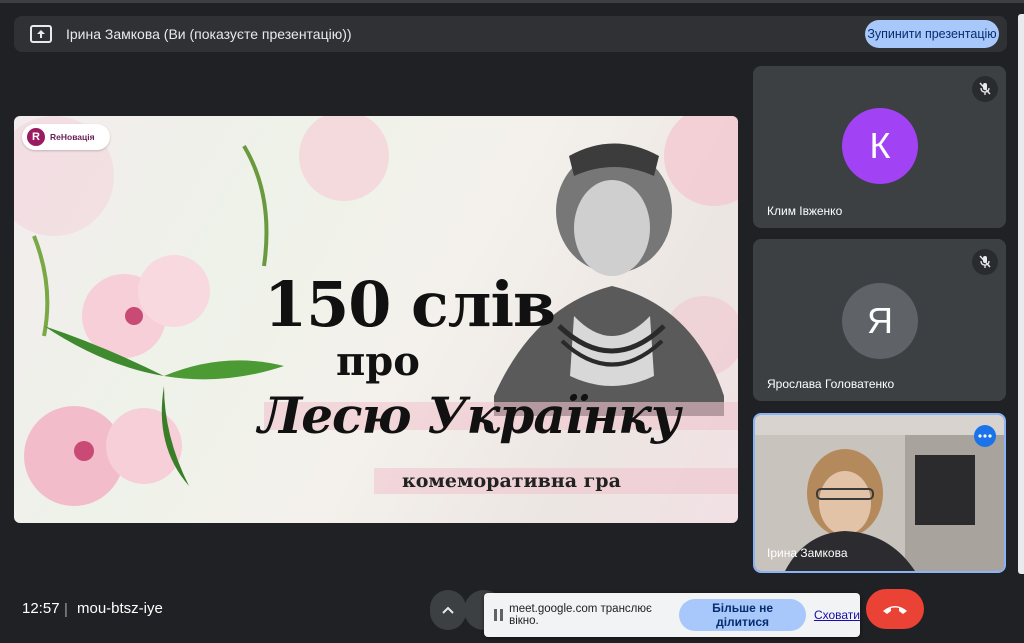 This screenshot has height=643, width=1024. I want to click on participant-tile: Я Ярослава Головатенко, so click(879, 320).